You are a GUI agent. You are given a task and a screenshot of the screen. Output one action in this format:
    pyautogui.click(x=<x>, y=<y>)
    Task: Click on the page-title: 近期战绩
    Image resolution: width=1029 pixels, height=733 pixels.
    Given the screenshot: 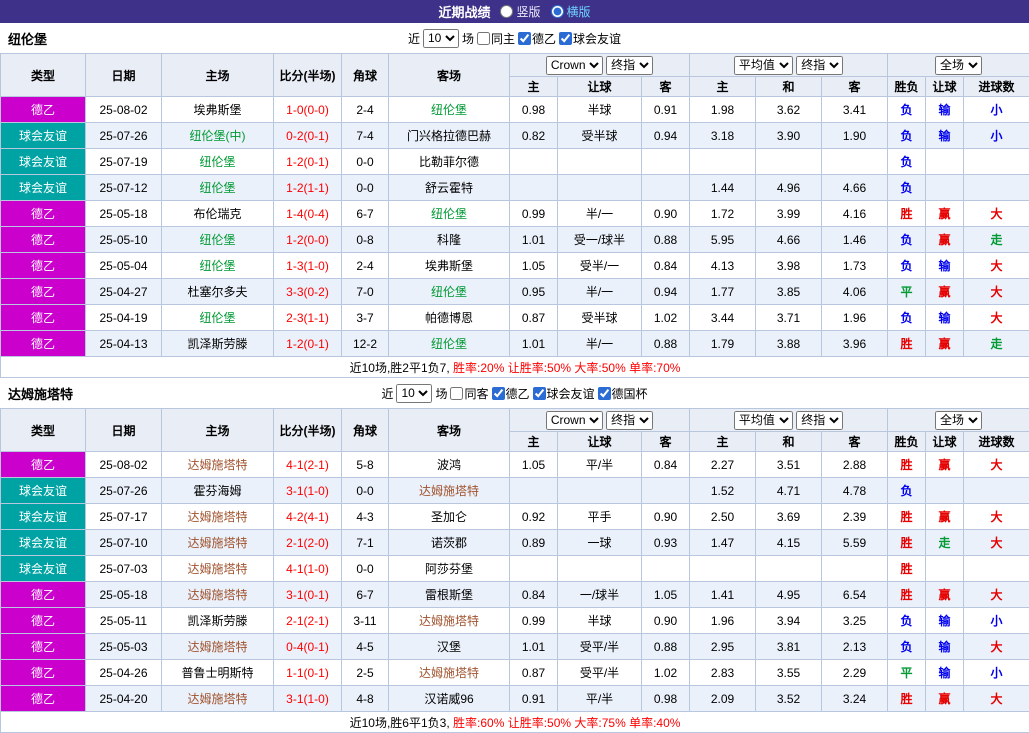 What is the action you would take?
    pyautogui.click(x=464, y=11)
    